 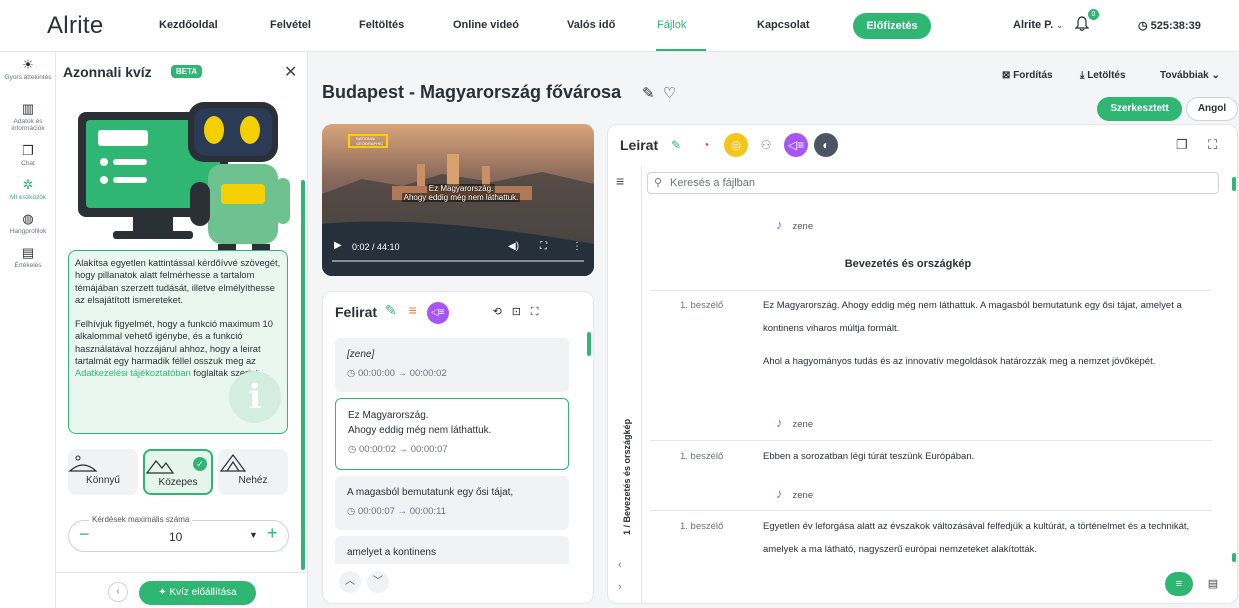 What do you see at coordinates (368, 141) in the screenshot?
I see `natgeo-logo: NATIONAL GEOGRAPHIC` at bounding box center [368, 141].